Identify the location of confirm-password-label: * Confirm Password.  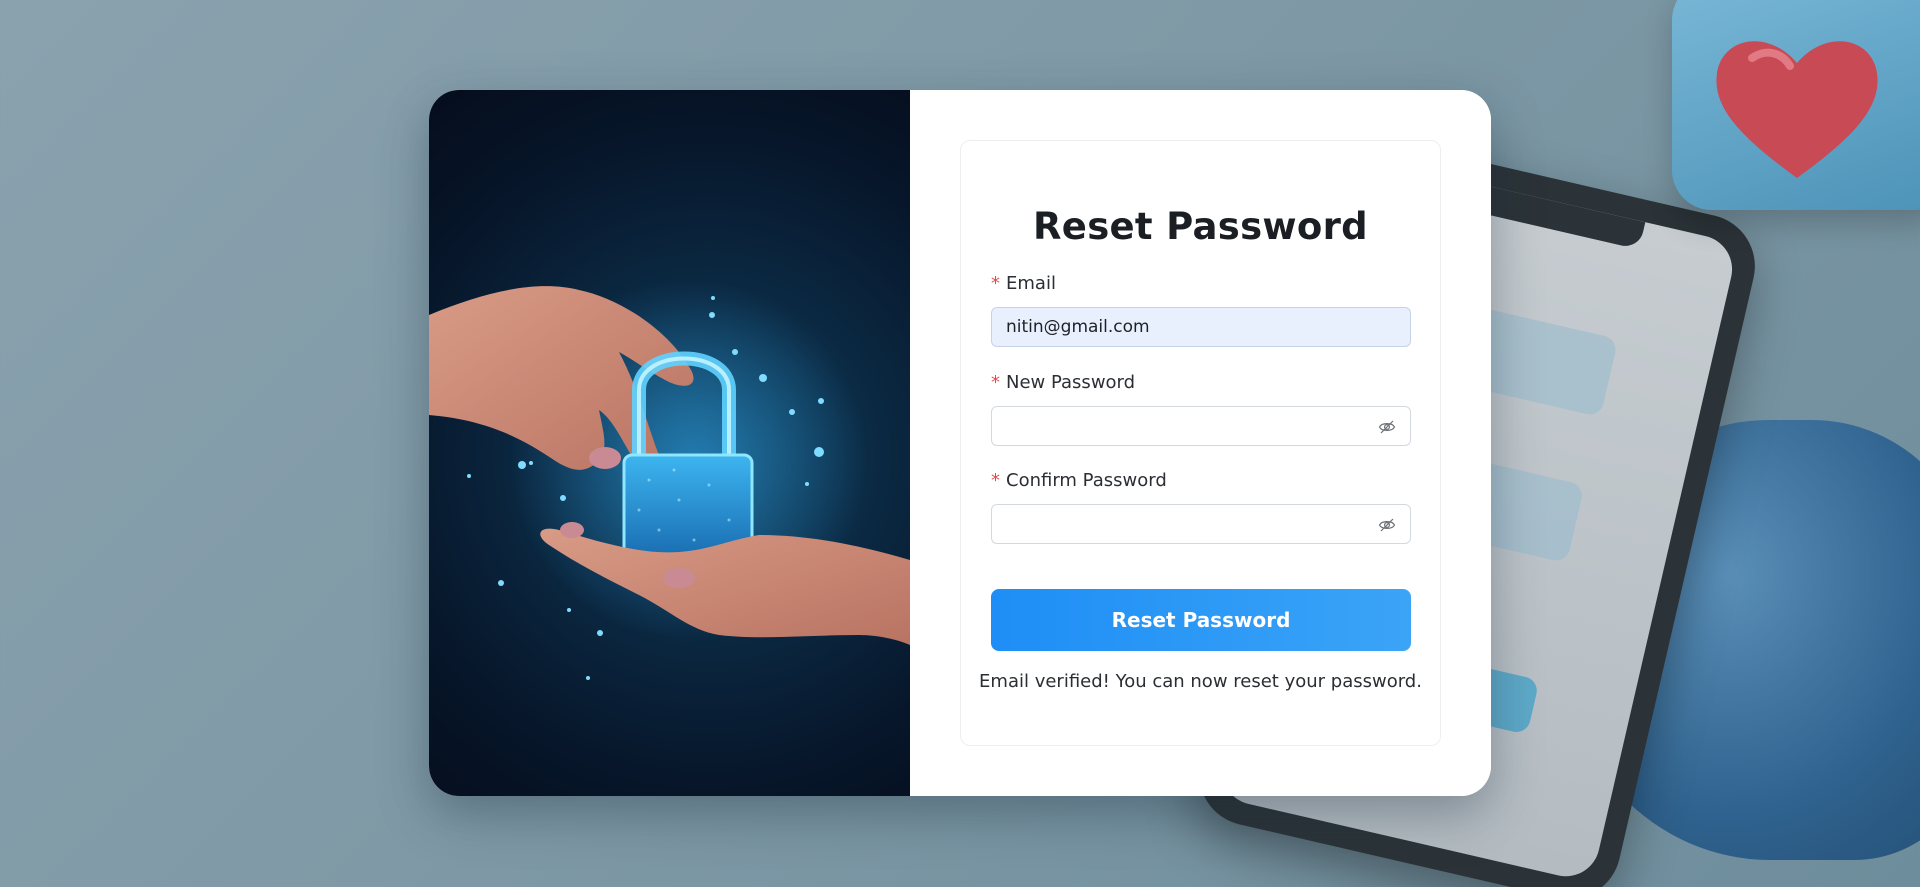
(1079, 480).